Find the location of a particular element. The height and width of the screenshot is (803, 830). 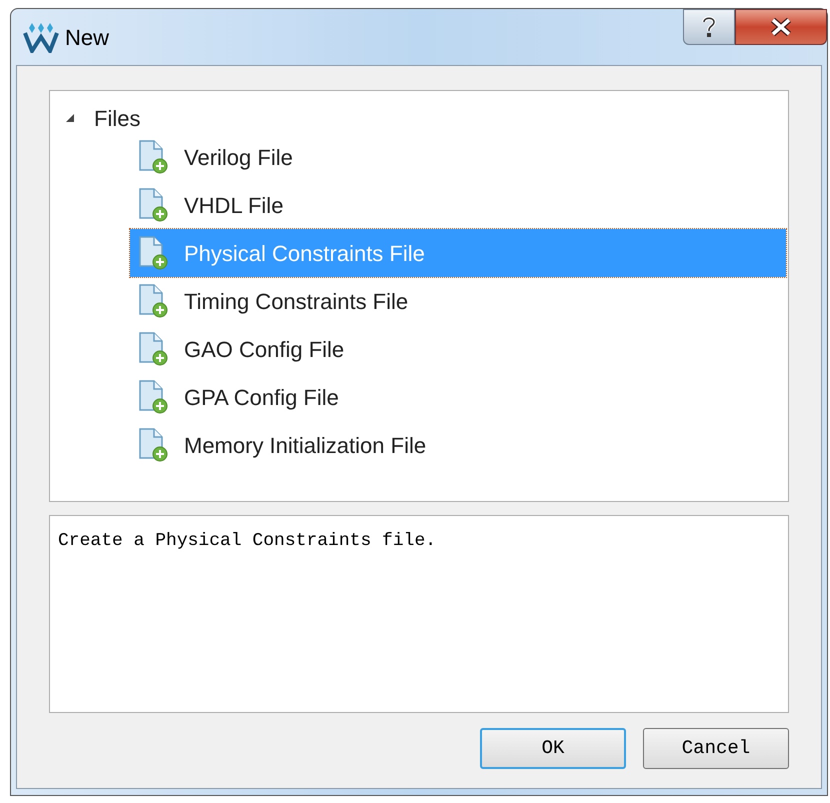

dialog-button: Cancel is located at coordinates (716, 748).